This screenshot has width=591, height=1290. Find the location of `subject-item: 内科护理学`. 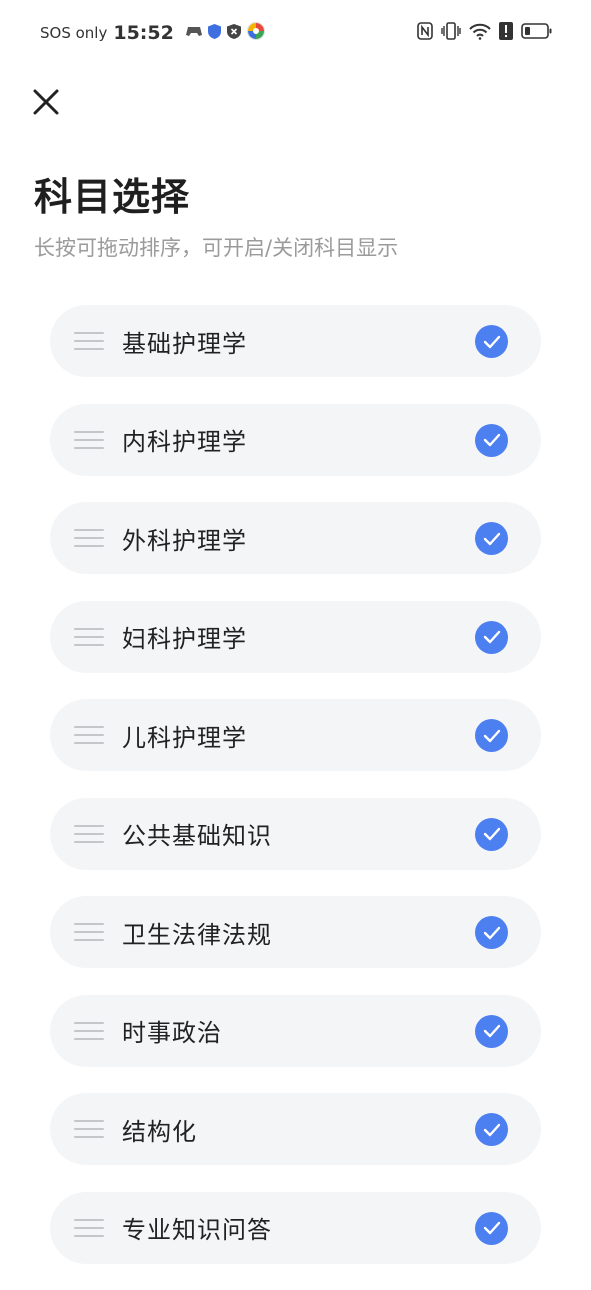

subject-item: 内科护理学 is located at coordinates (295, 439).